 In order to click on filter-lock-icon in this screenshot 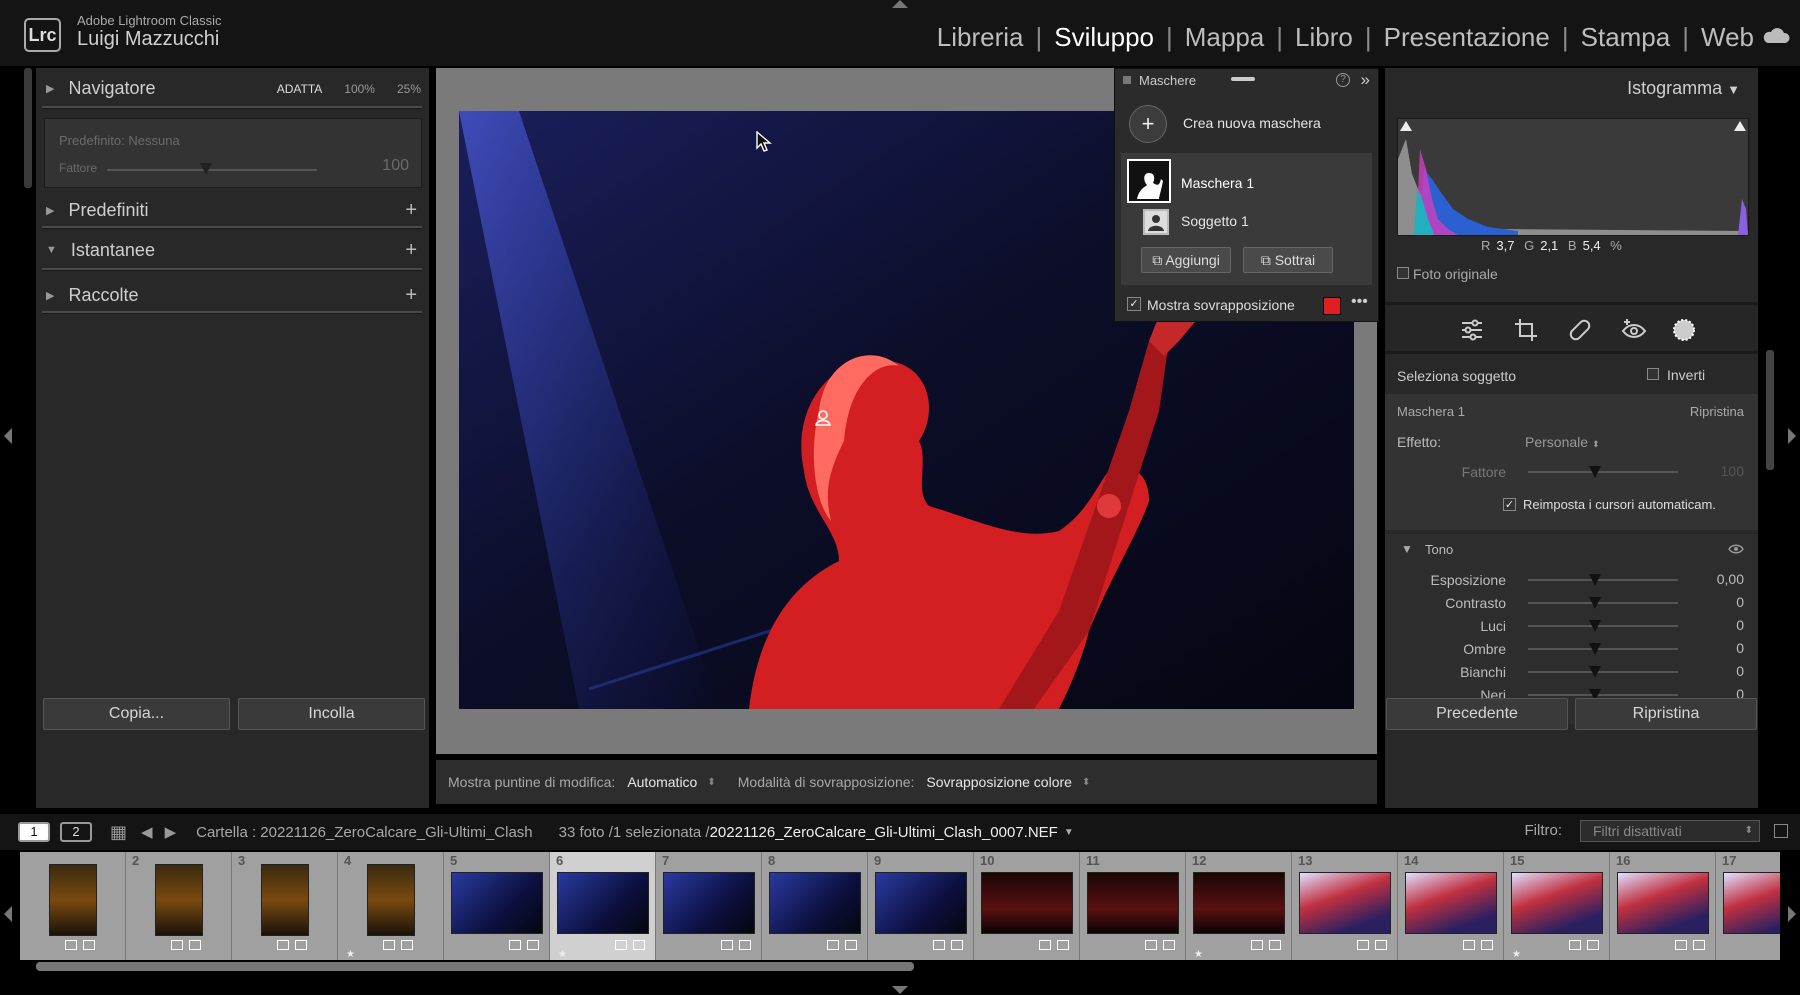, I will do `click(1781, 831)`.